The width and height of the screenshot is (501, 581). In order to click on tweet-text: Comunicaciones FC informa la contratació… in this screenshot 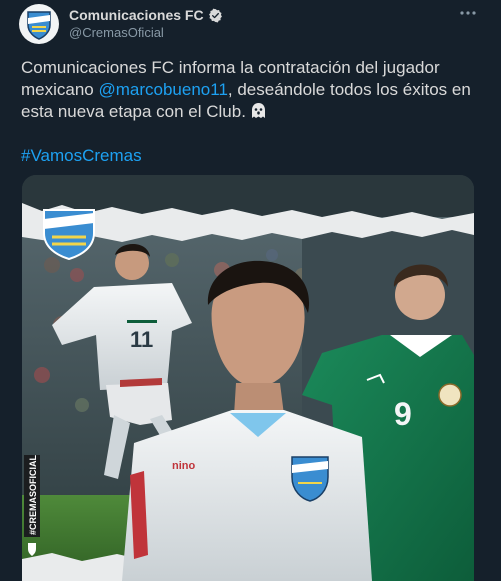, I will do `click(251, 90)`.